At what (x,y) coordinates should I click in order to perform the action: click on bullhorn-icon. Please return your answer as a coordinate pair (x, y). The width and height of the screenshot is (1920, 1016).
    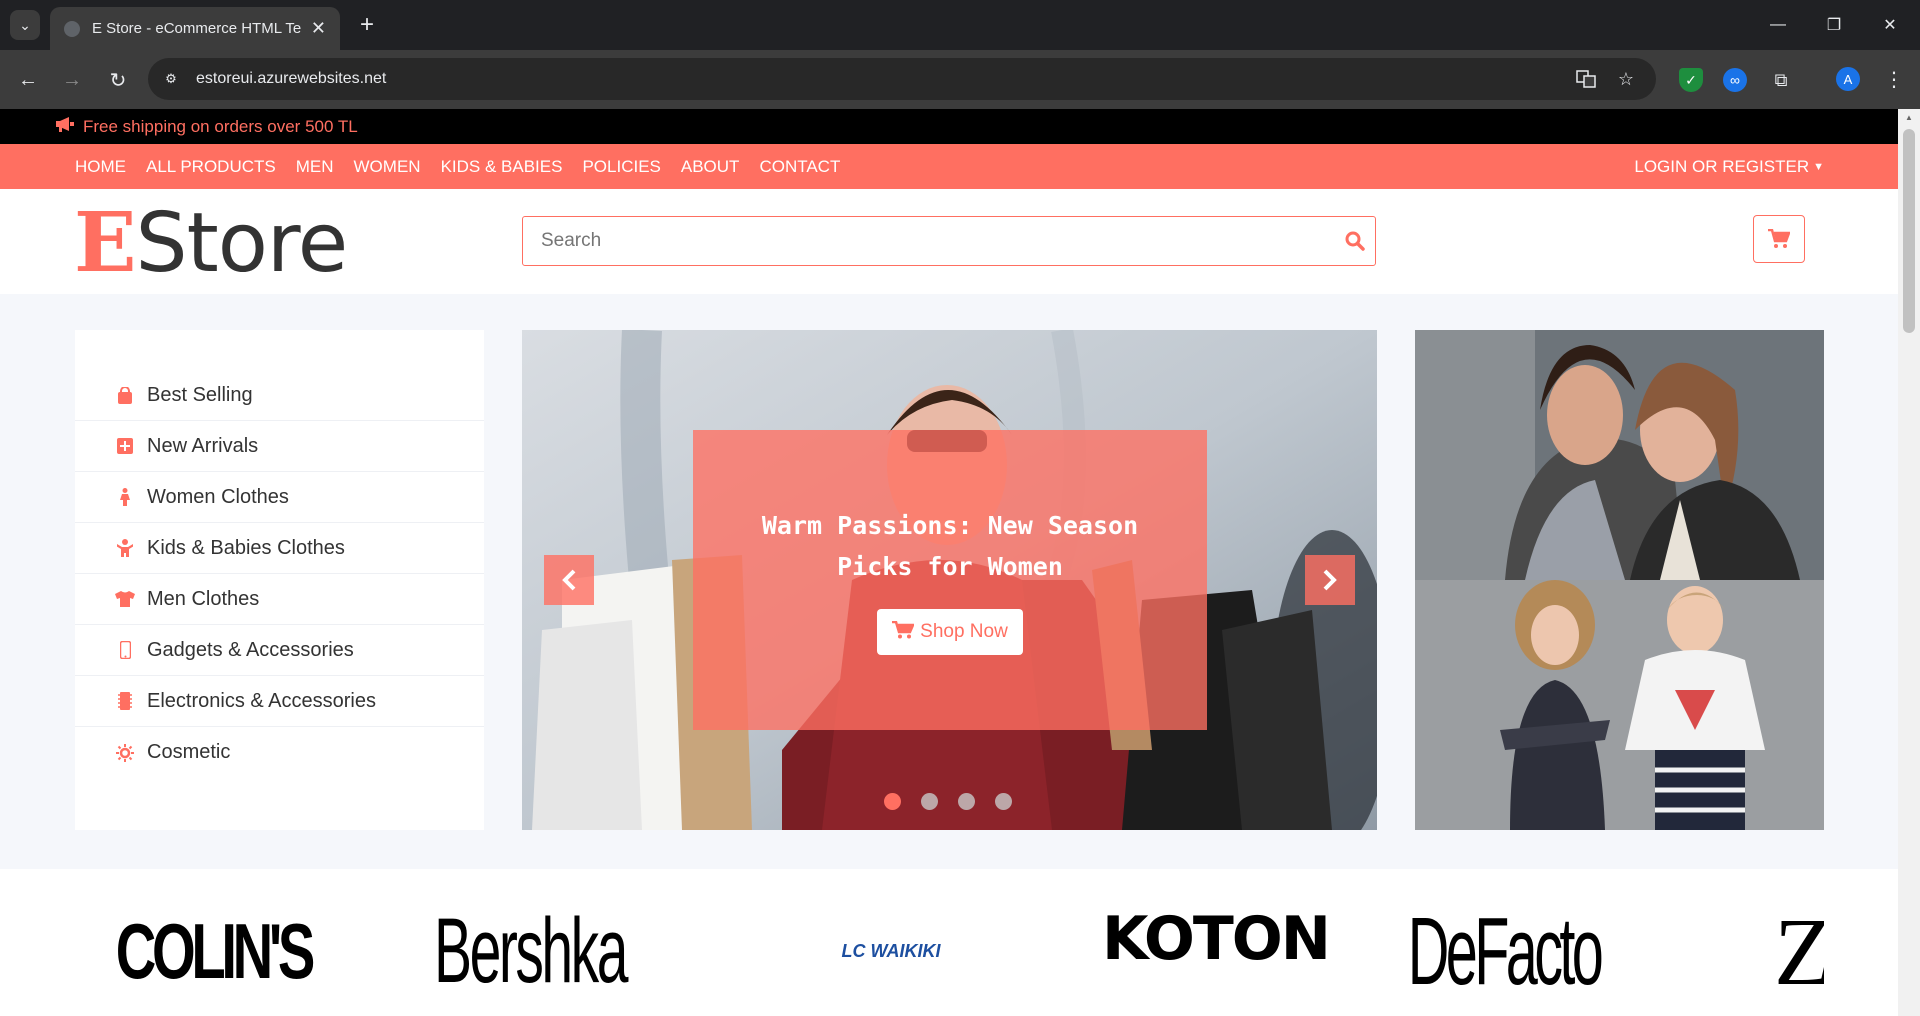
    Looking at the image, I should click on (65, 126).